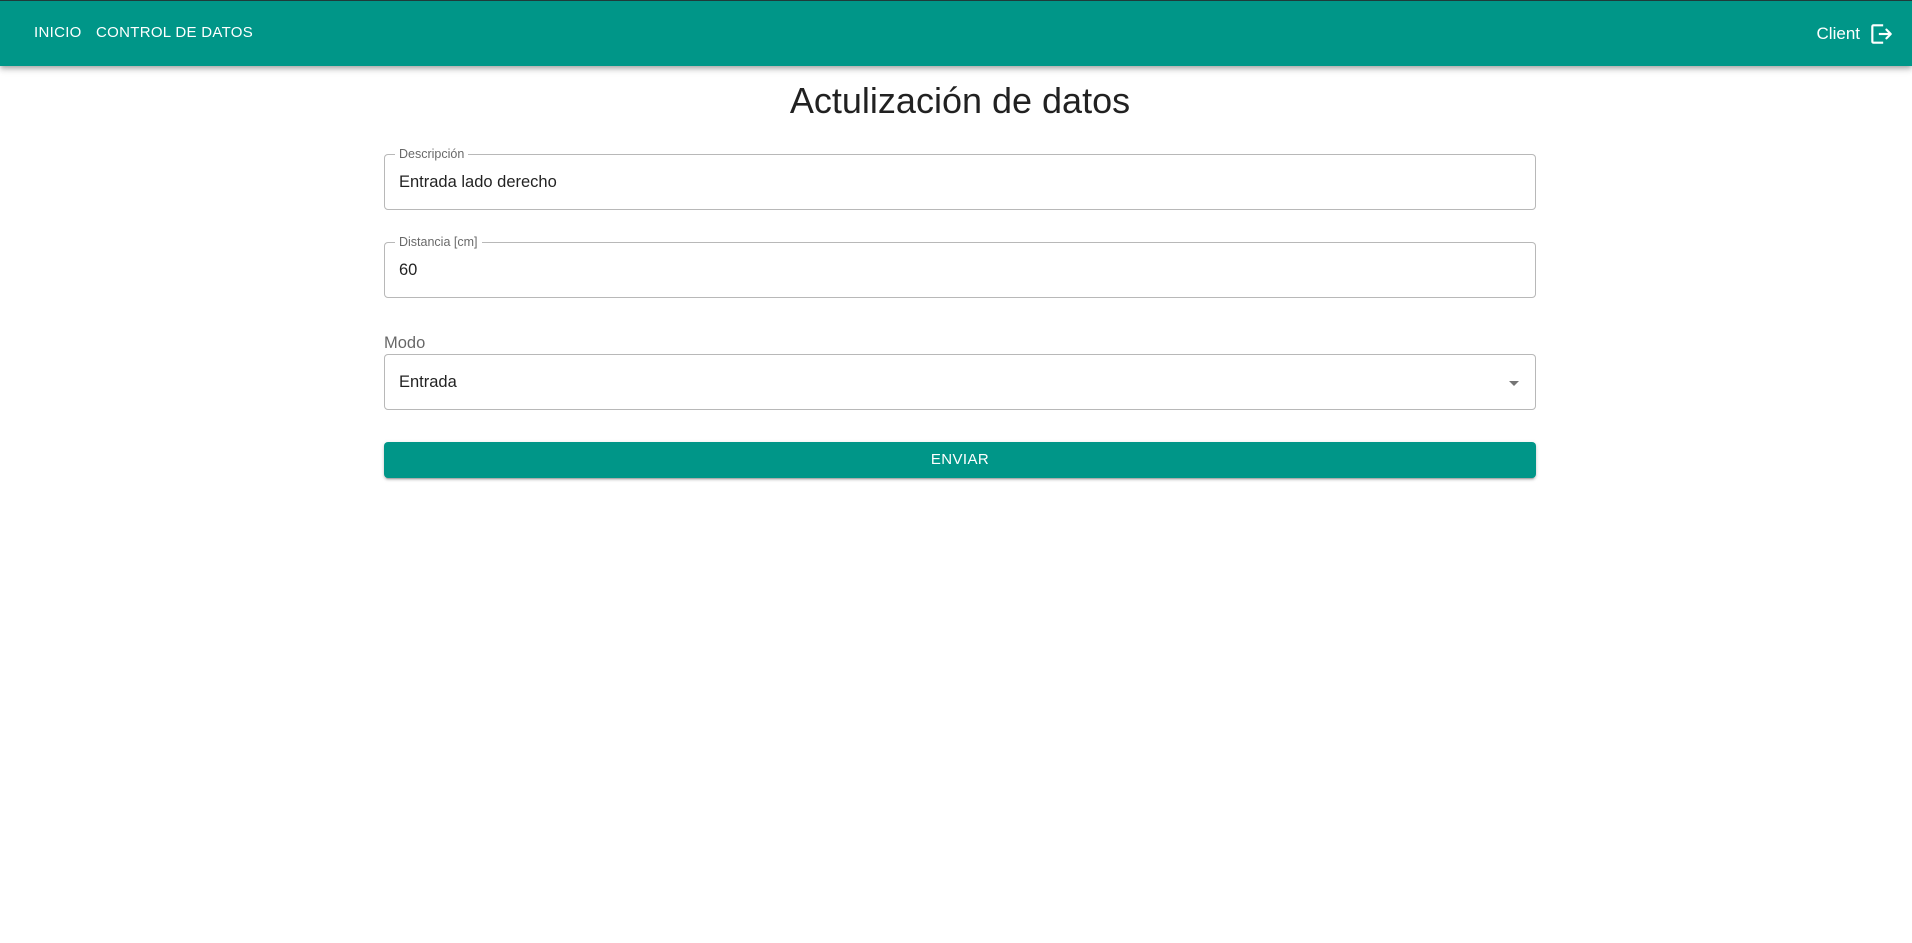 The image size is (1912, 943). What do you see at coordinates (960, 178) in the screenshot?
I see `description-field: Descripción Entrada lado derecho` at bounding box center [960, 178].